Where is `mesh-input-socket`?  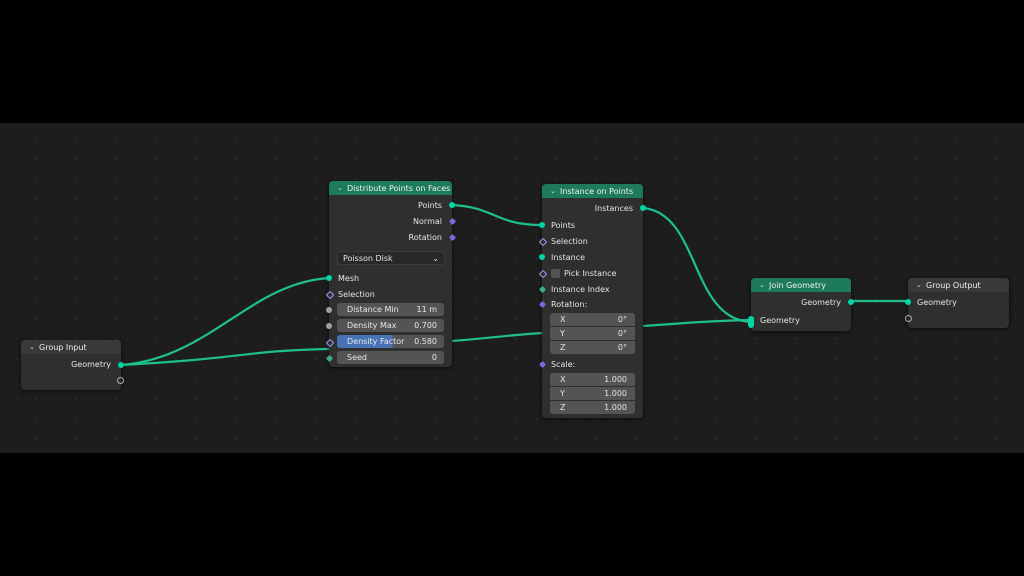 mesh-input-socket is located at coordinates (329, 278).